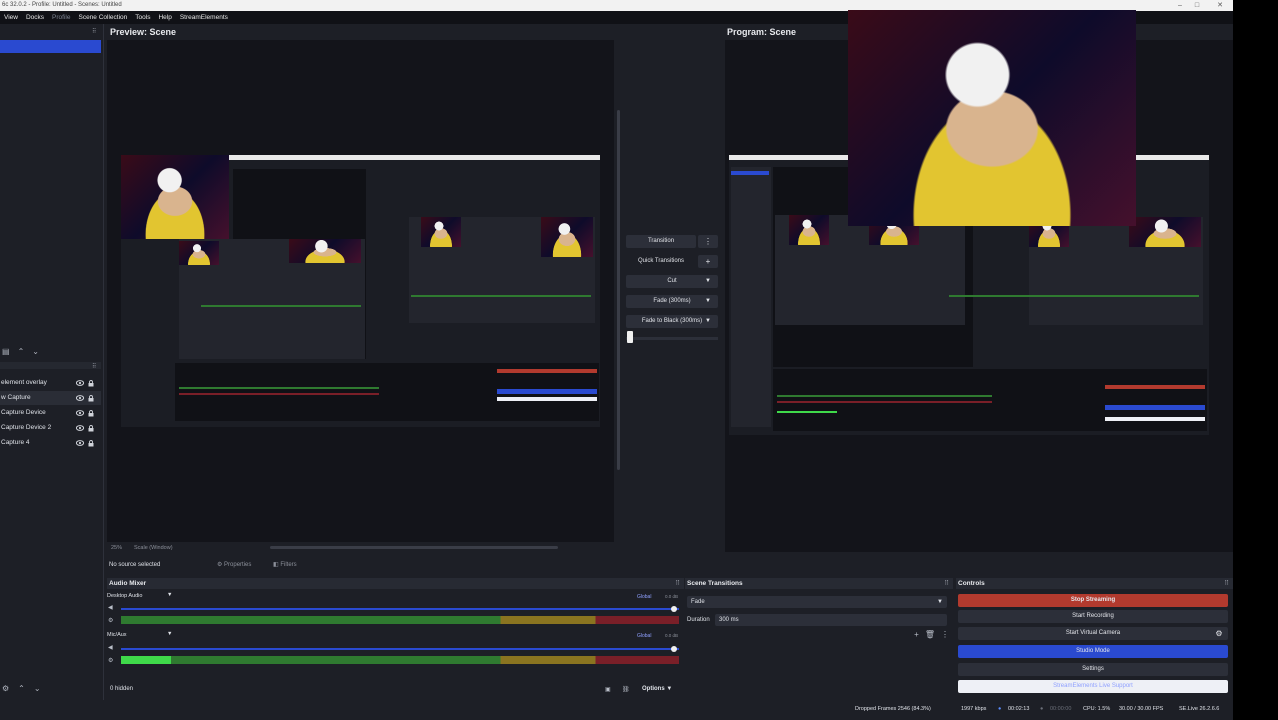 The image size is (1278, 720). Describe the element at coordinates (102, 17) in the screenshot. I see `menu-scene-collection: Scene Collection` at that location.